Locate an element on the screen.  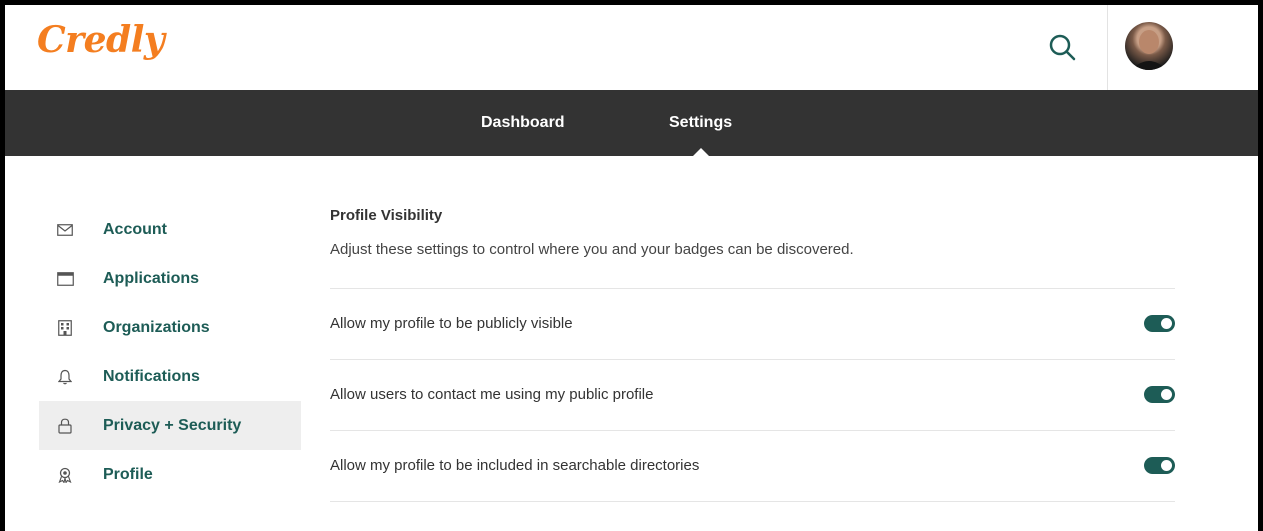
mail-icon is located at coordinates (65, 230).